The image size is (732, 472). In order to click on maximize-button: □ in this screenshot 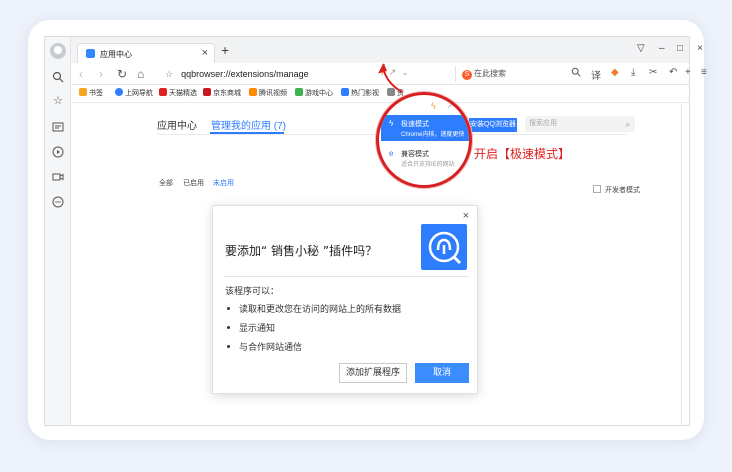, I will do `click(680, 48)`.